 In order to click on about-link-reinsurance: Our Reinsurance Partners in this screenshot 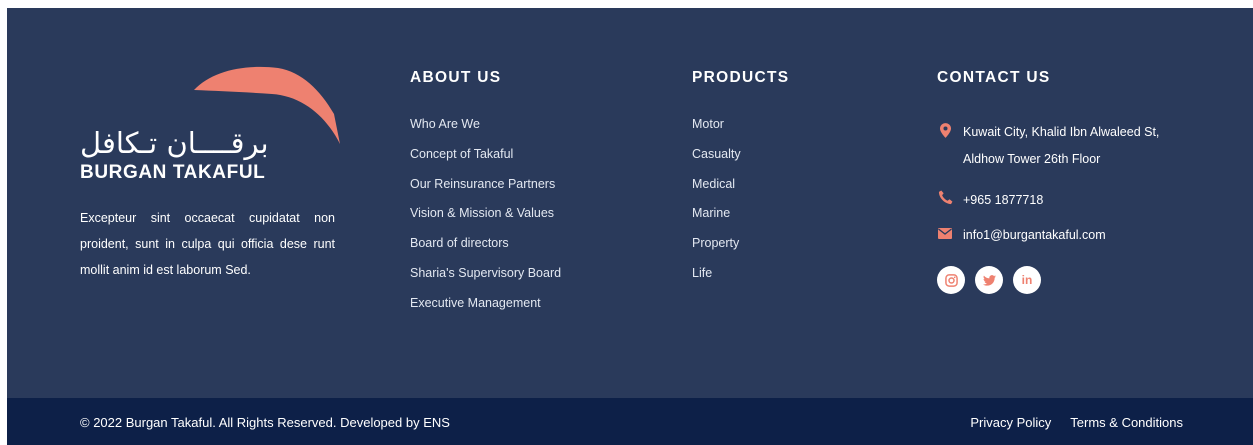, I will do `click(485, 192)`.